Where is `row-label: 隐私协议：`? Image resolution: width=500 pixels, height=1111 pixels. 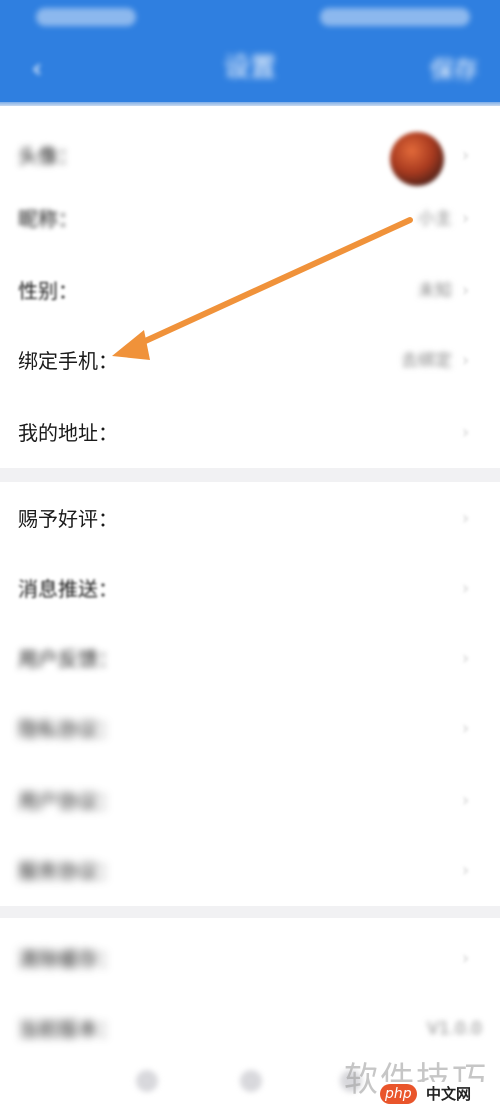
row-label: 隐私协议： is located at coordinates (68, 729).